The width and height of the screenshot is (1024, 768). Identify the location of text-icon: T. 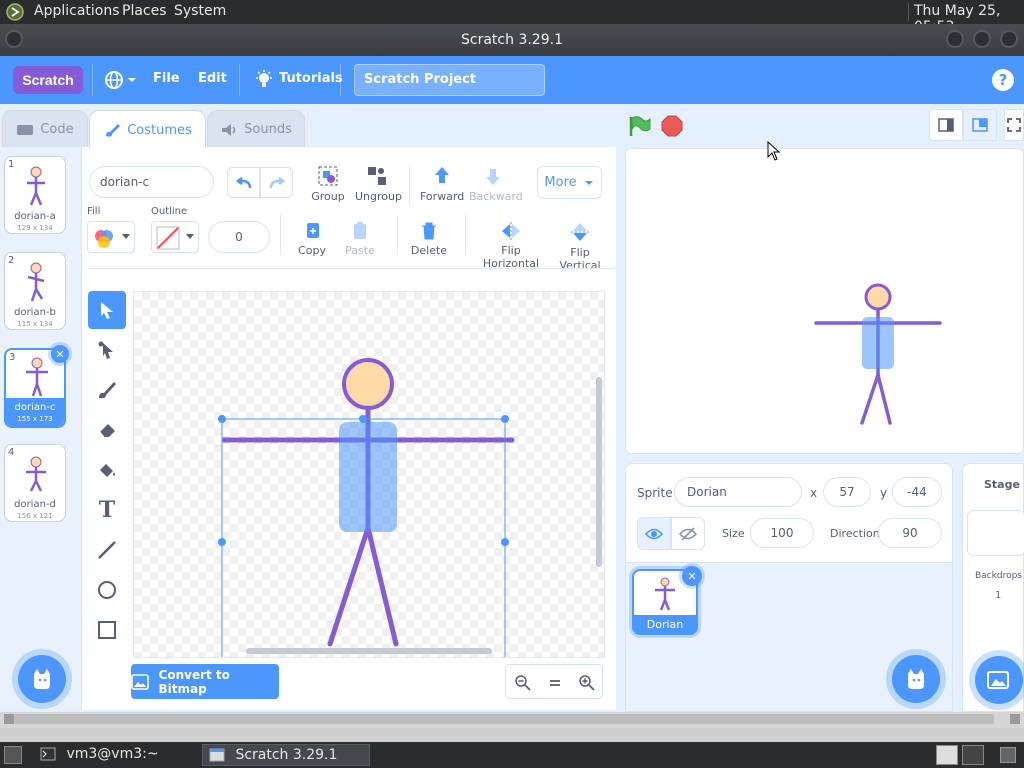
(107, 510).